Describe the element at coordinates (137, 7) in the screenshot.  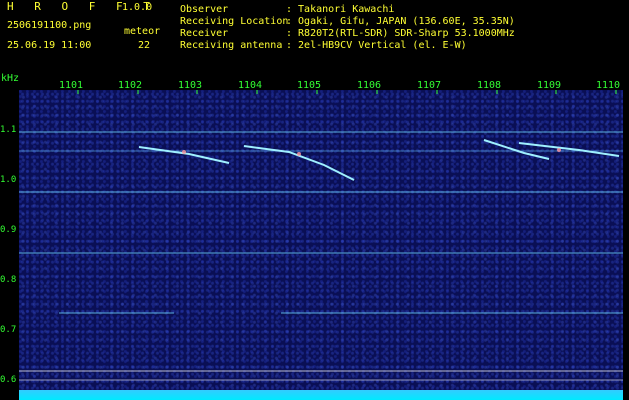
I see `version-label: 1.0.0` at that location.